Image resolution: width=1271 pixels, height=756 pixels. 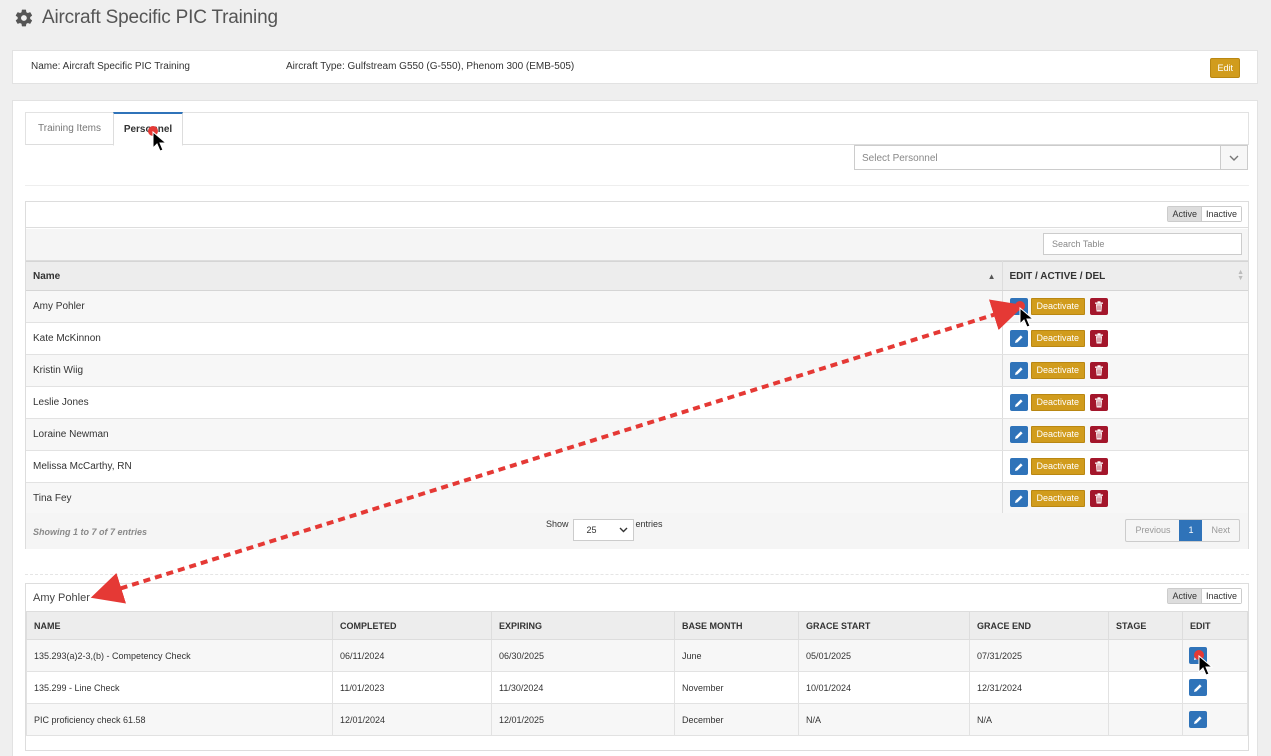 I want to click on column-header-edit: EDIT, so click(x=1215, y=625).